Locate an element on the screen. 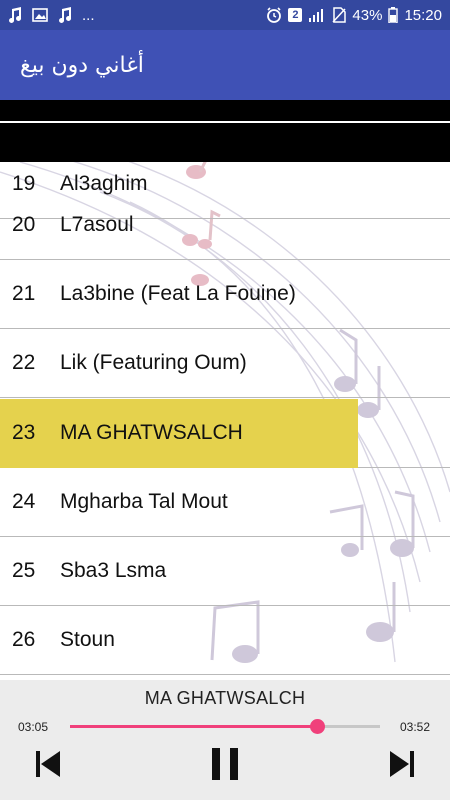 Image resolution: width=450 pixels, height=800 pixels. no-sim-icon is located at coordinates (339, 15).